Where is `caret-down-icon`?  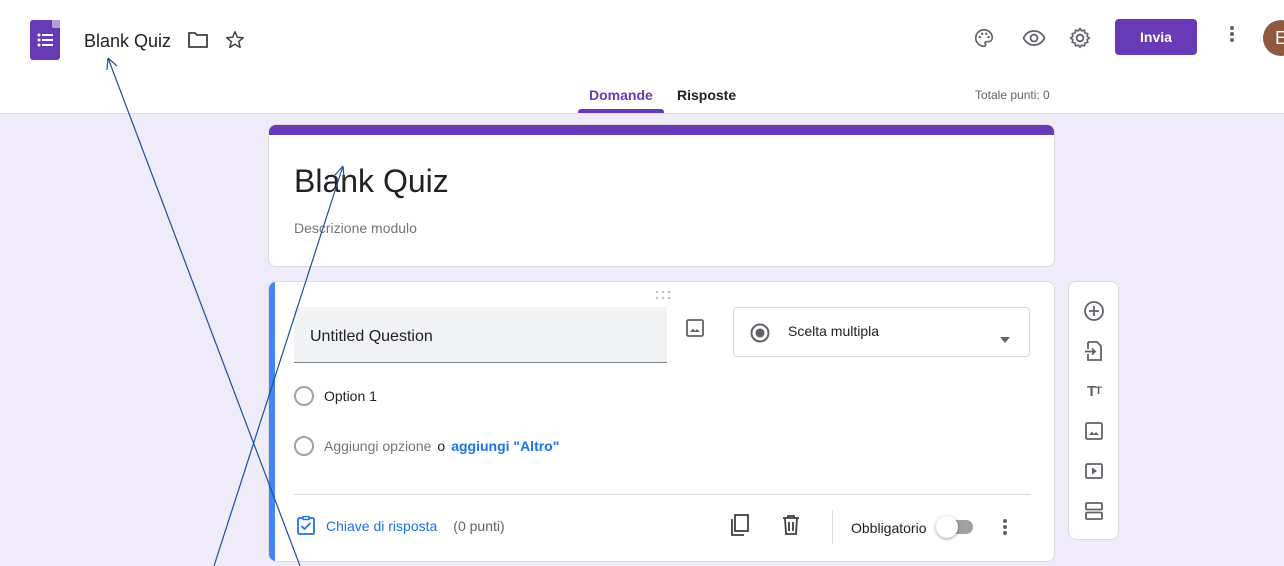
caret-down-icon is located at coordinates (1005, 339).